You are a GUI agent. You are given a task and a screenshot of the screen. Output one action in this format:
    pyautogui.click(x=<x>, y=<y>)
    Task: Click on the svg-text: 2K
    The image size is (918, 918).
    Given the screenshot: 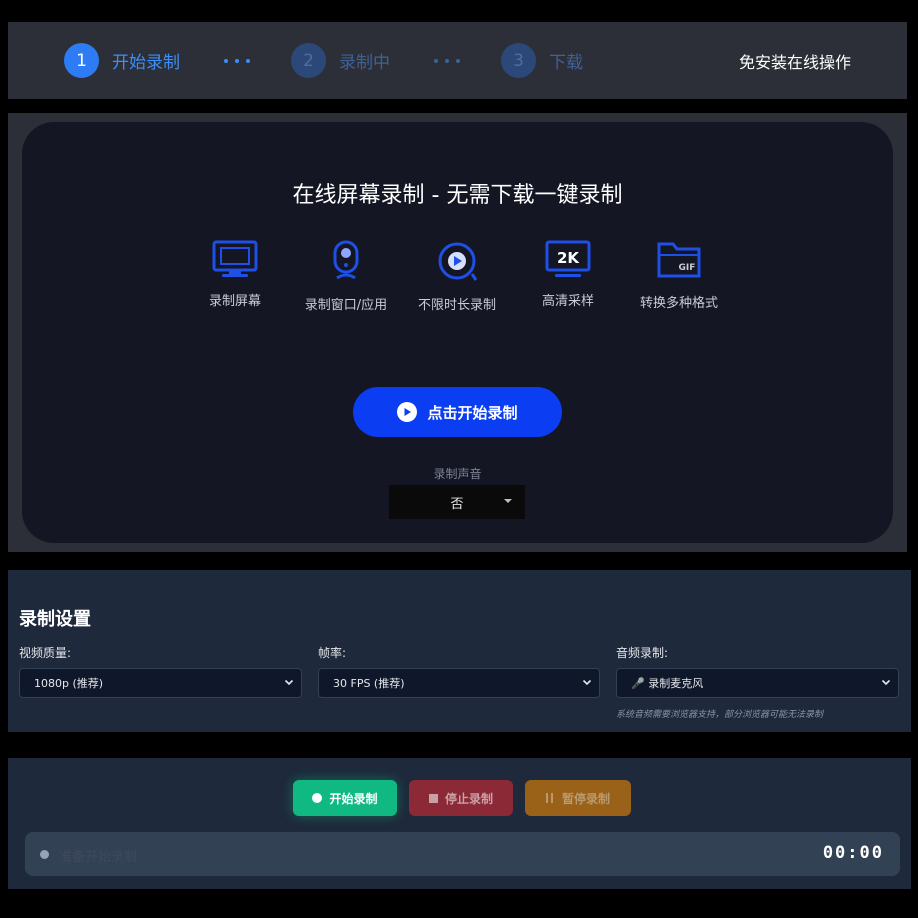 What is the action you would take?
    pyautogui.click(x=568, y=258)
    